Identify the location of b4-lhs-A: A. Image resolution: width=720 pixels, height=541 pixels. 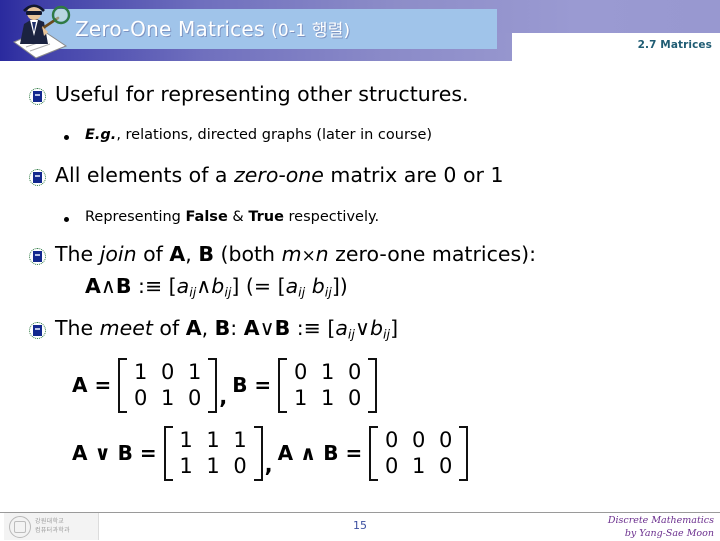
(251, 328).